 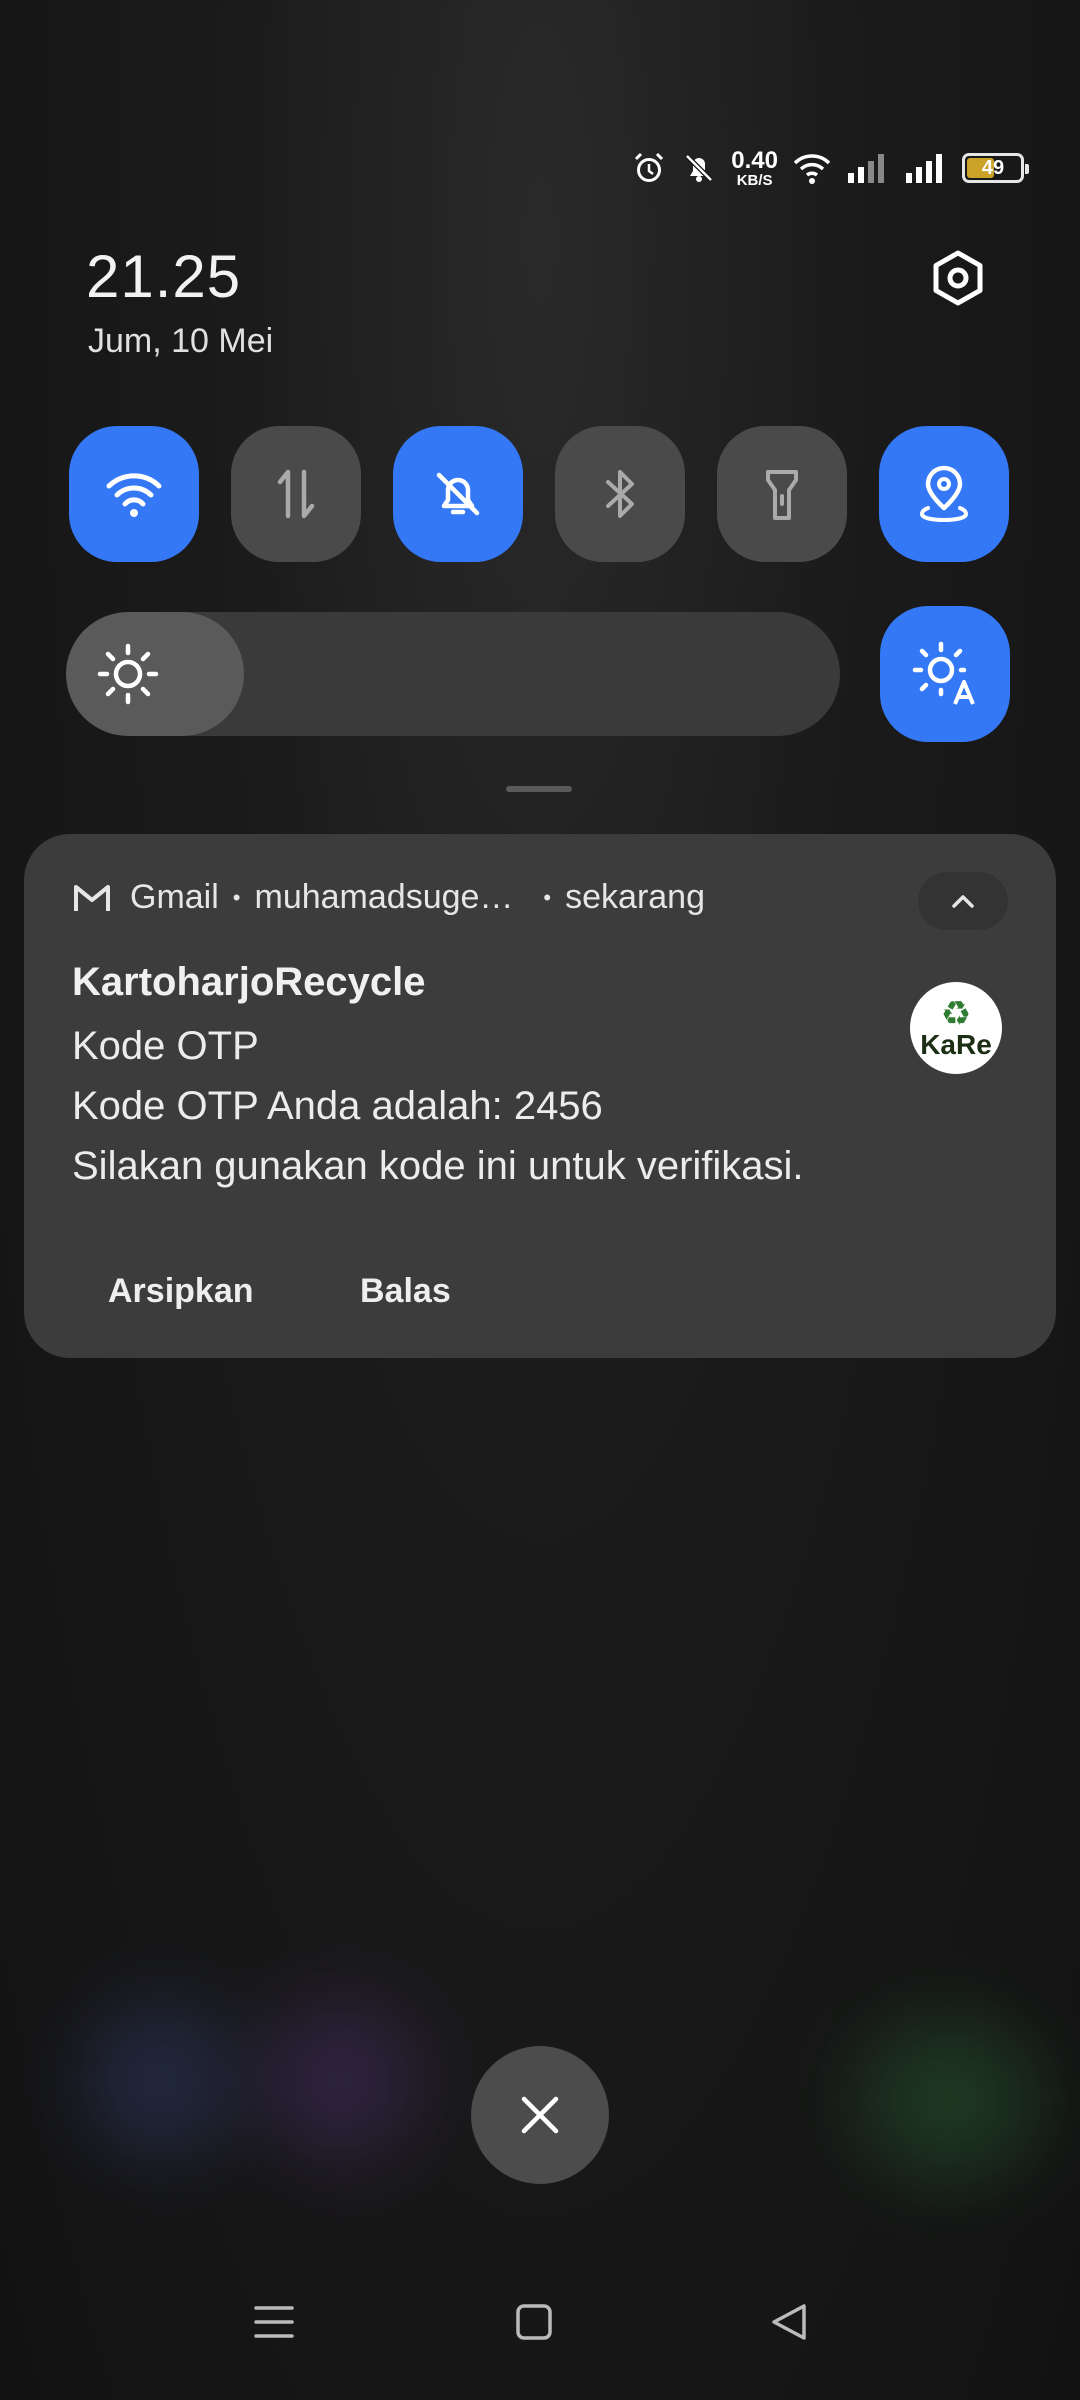 I want to click on battery-icon: 49, so click(x=995, y=168).